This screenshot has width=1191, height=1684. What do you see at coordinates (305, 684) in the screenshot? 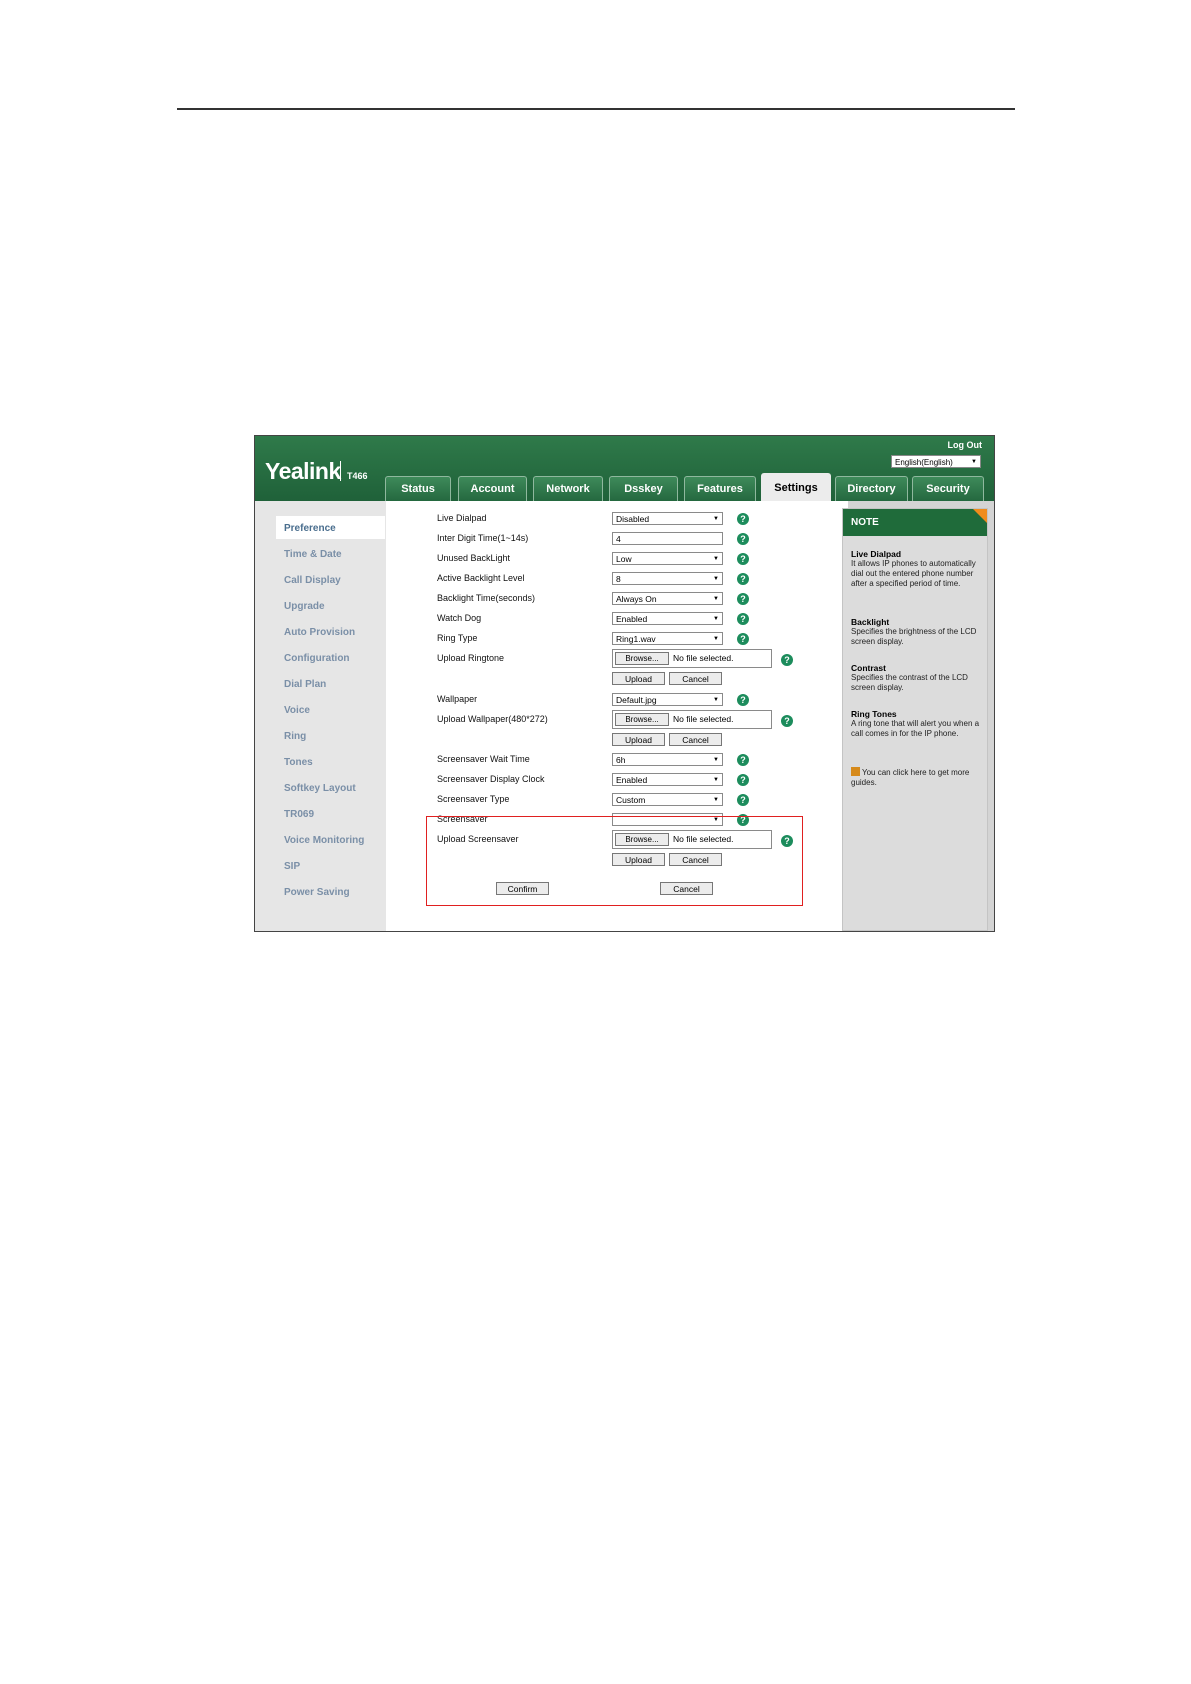
I see `sidebar-item-dial-plan: Dial Plan` at bounding box center [305, 684].